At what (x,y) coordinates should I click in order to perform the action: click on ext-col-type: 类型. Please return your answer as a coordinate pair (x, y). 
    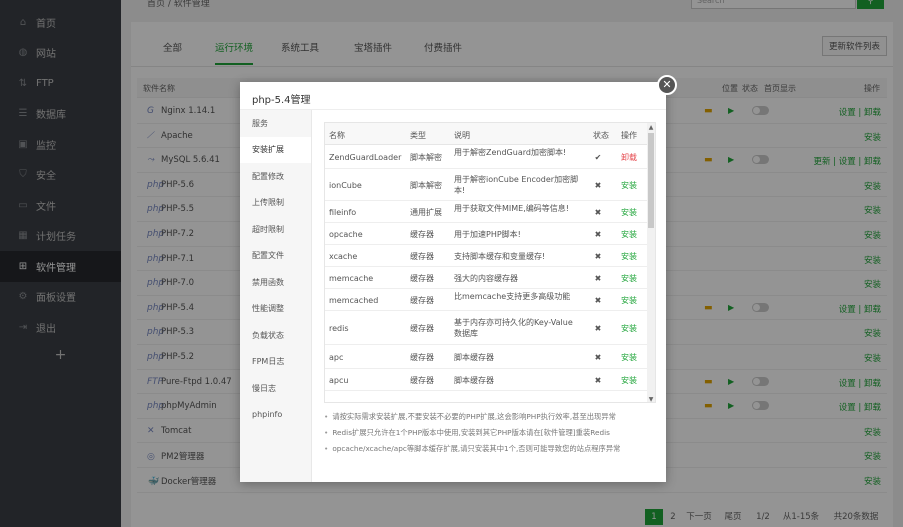
    Looking at the image, I should click on (418, 135).